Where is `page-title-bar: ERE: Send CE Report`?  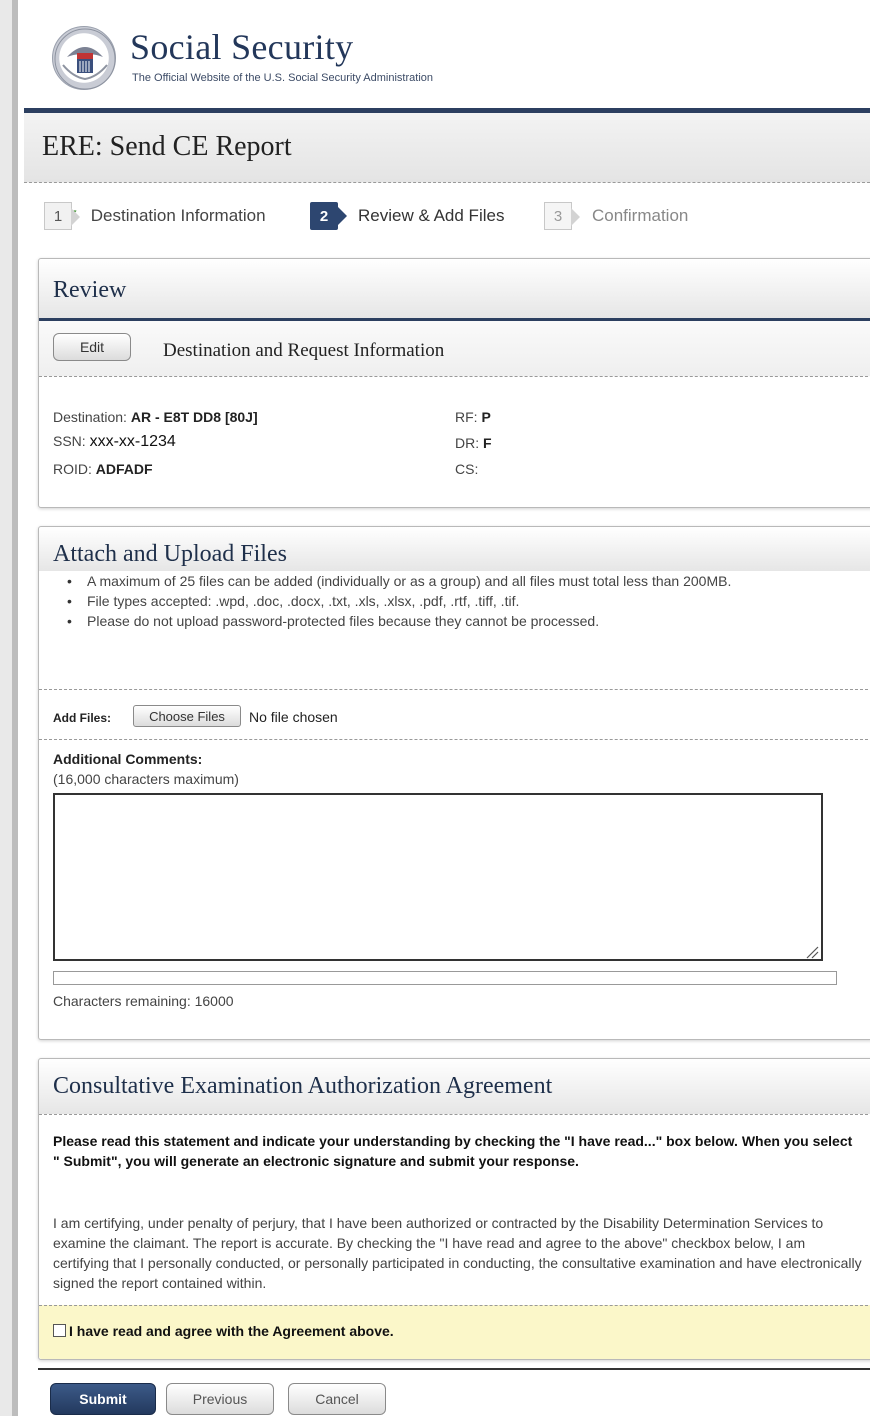 page-title-bar: ERE: Send CE Report is located at coordinates (447, 148).